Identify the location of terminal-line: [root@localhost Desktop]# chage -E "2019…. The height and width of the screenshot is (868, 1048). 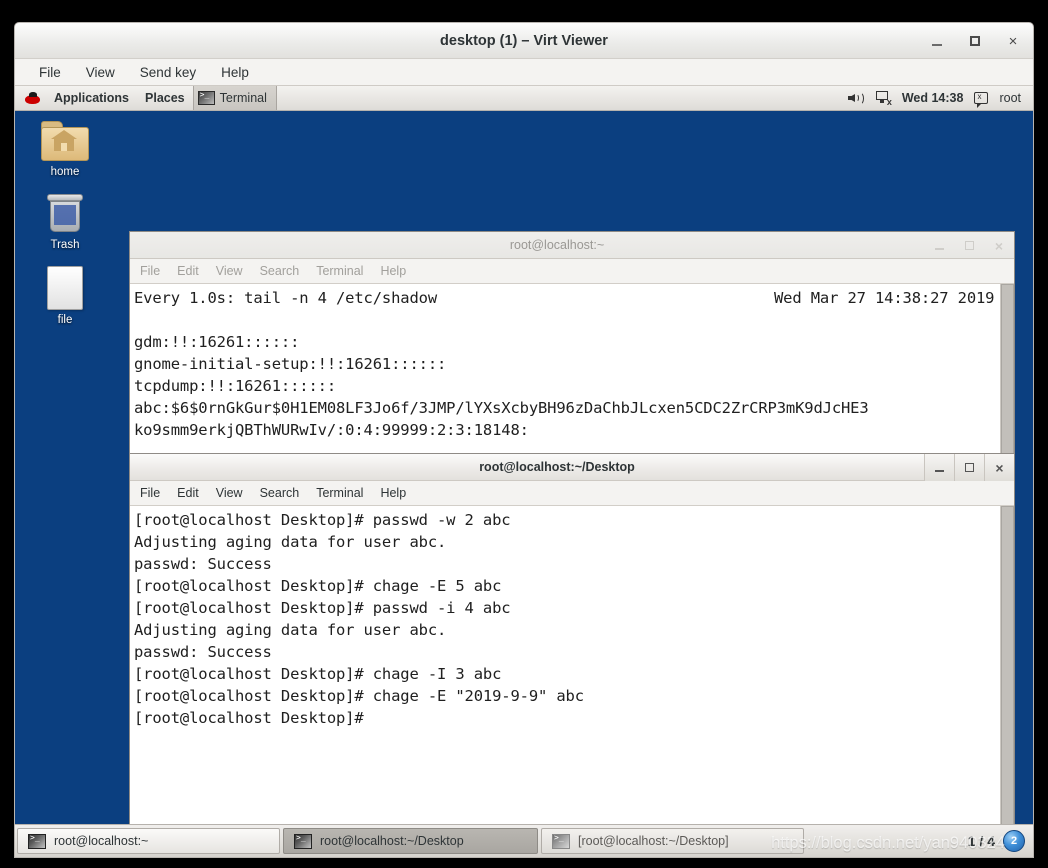
(359, 696).